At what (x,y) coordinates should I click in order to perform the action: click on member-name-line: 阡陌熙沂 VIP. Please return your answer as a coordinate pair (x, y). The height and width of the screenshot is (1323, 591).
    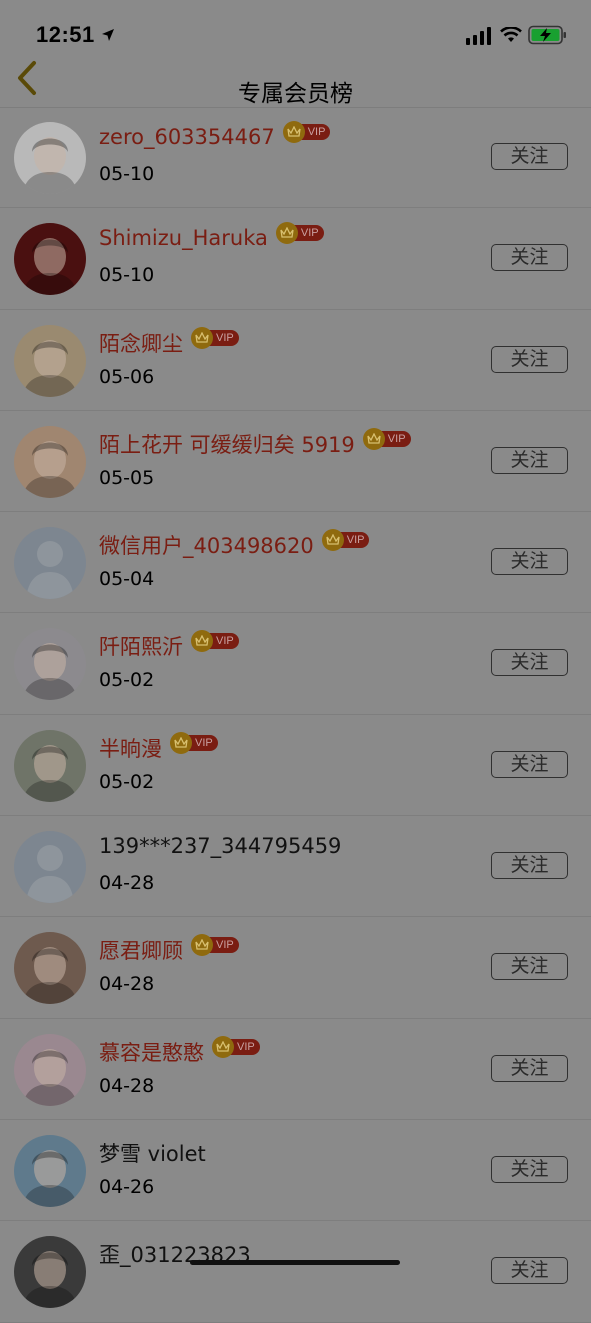
    Looking at the image, I should click on (169, 645).